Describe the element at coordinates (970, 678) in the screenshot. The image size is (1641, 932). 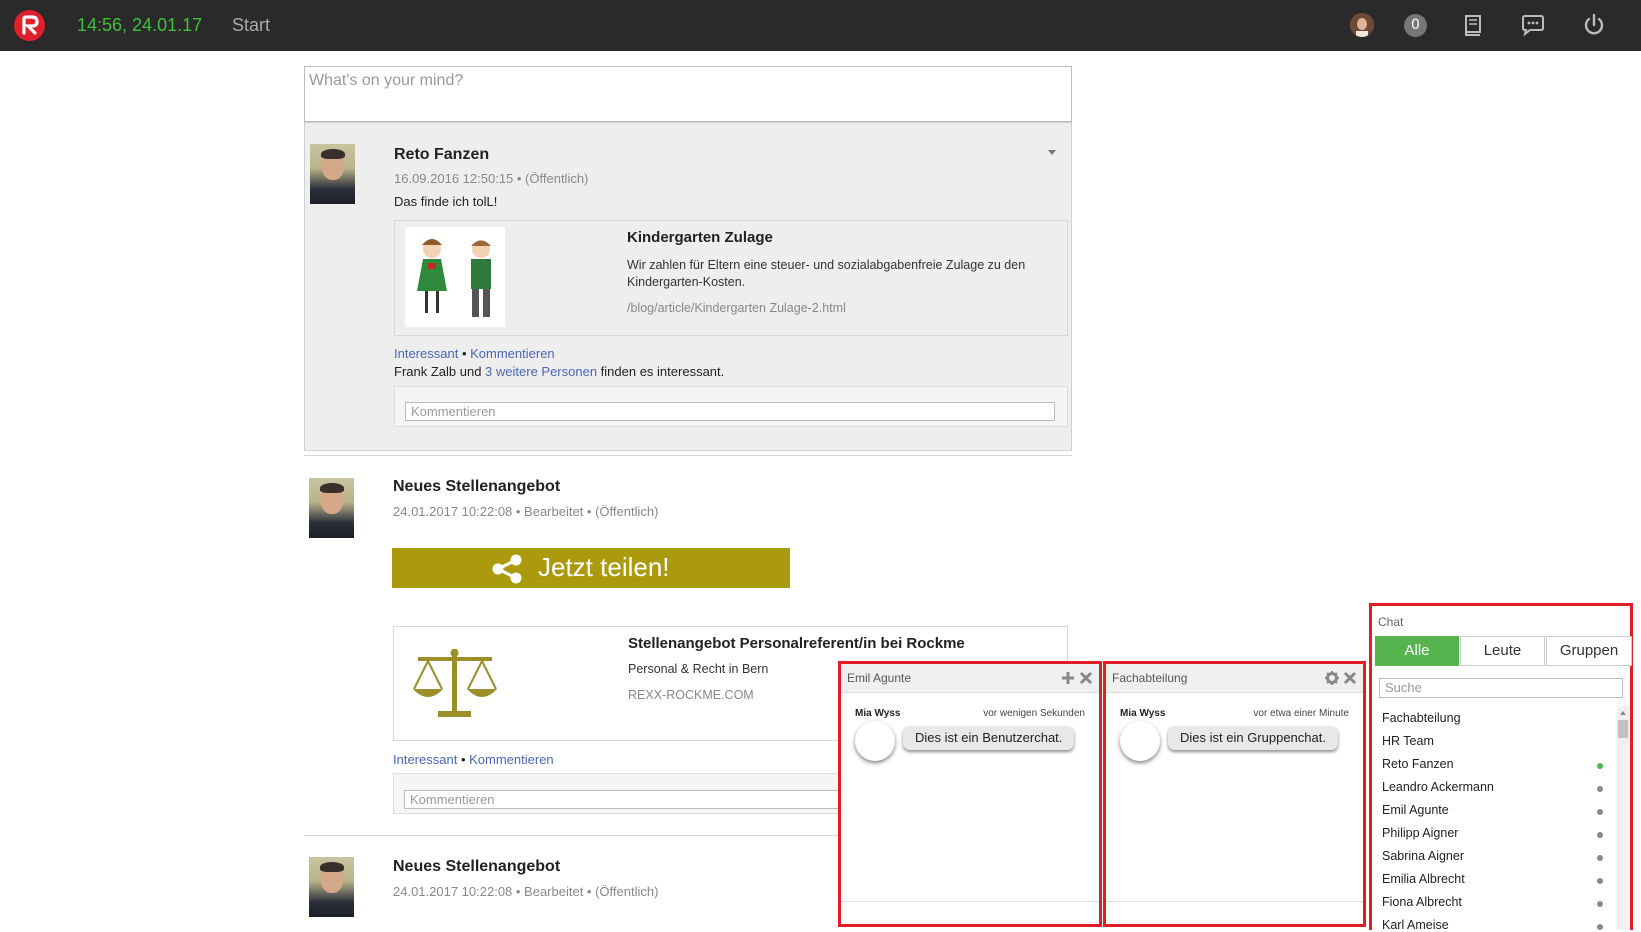
I see `chat-window-header: Emil Agunte` at that location.